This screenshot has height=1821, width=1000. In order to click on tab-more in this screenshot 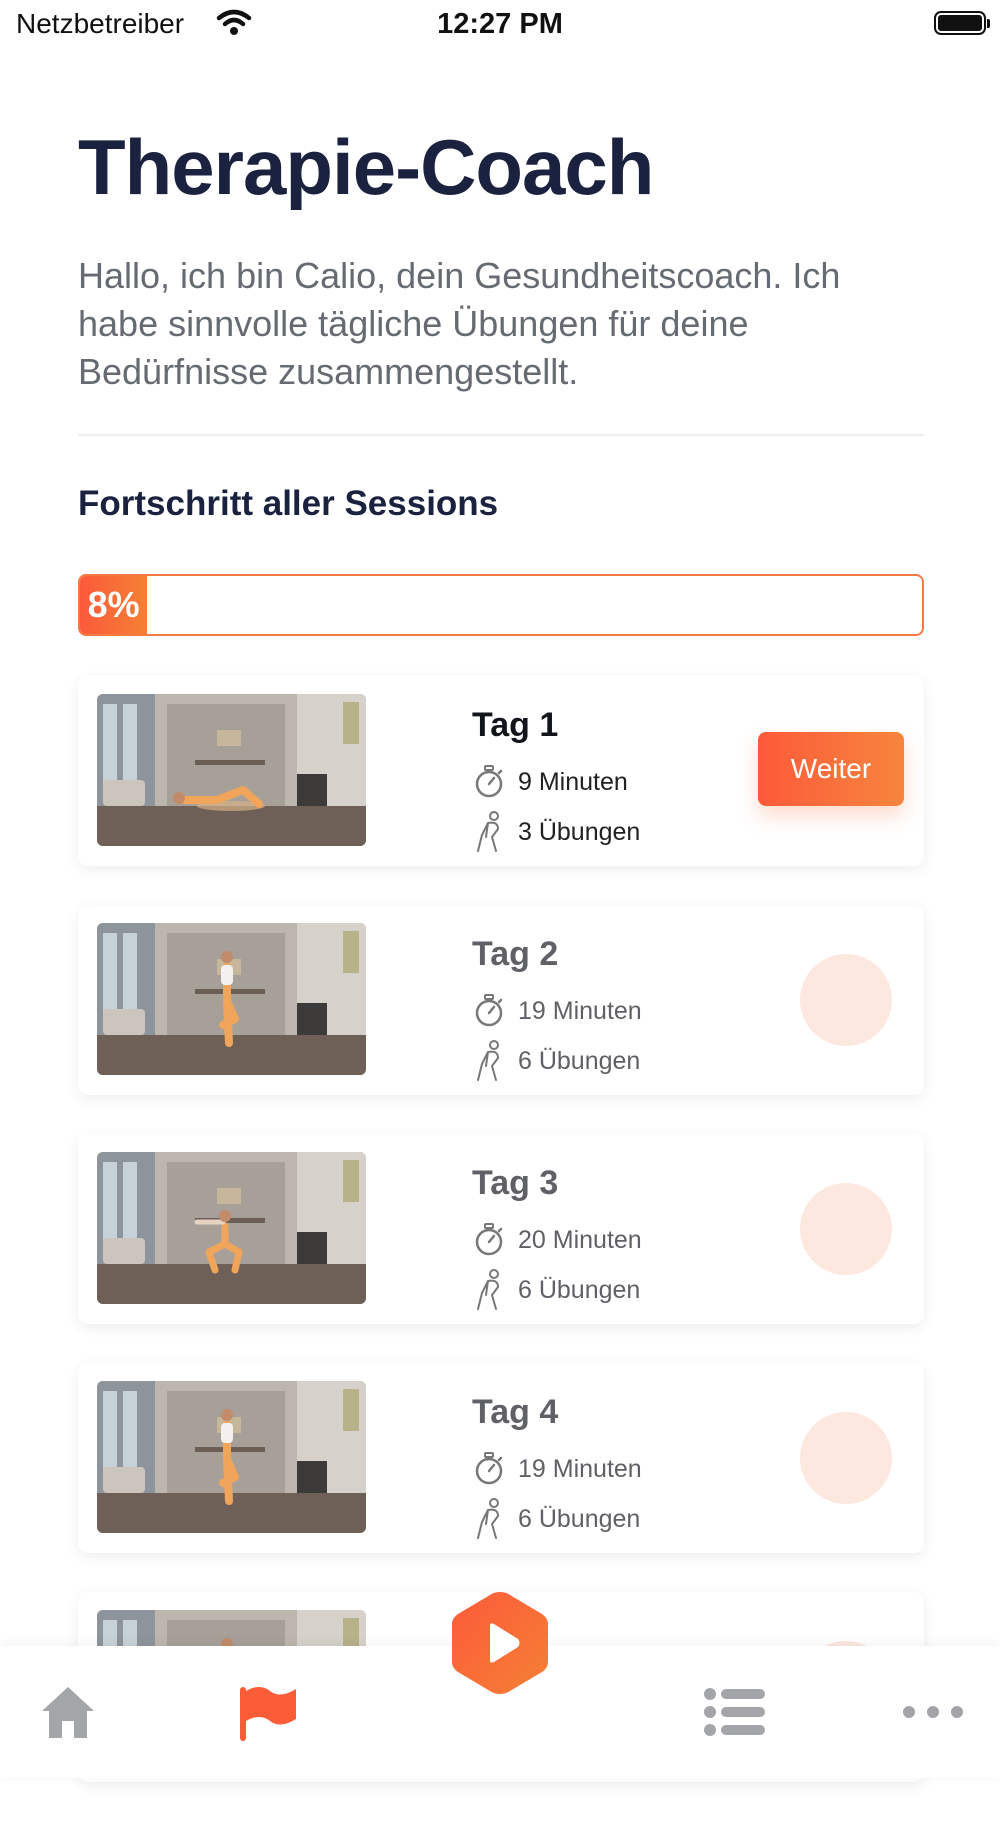, I will do `click(933, 1714)`.